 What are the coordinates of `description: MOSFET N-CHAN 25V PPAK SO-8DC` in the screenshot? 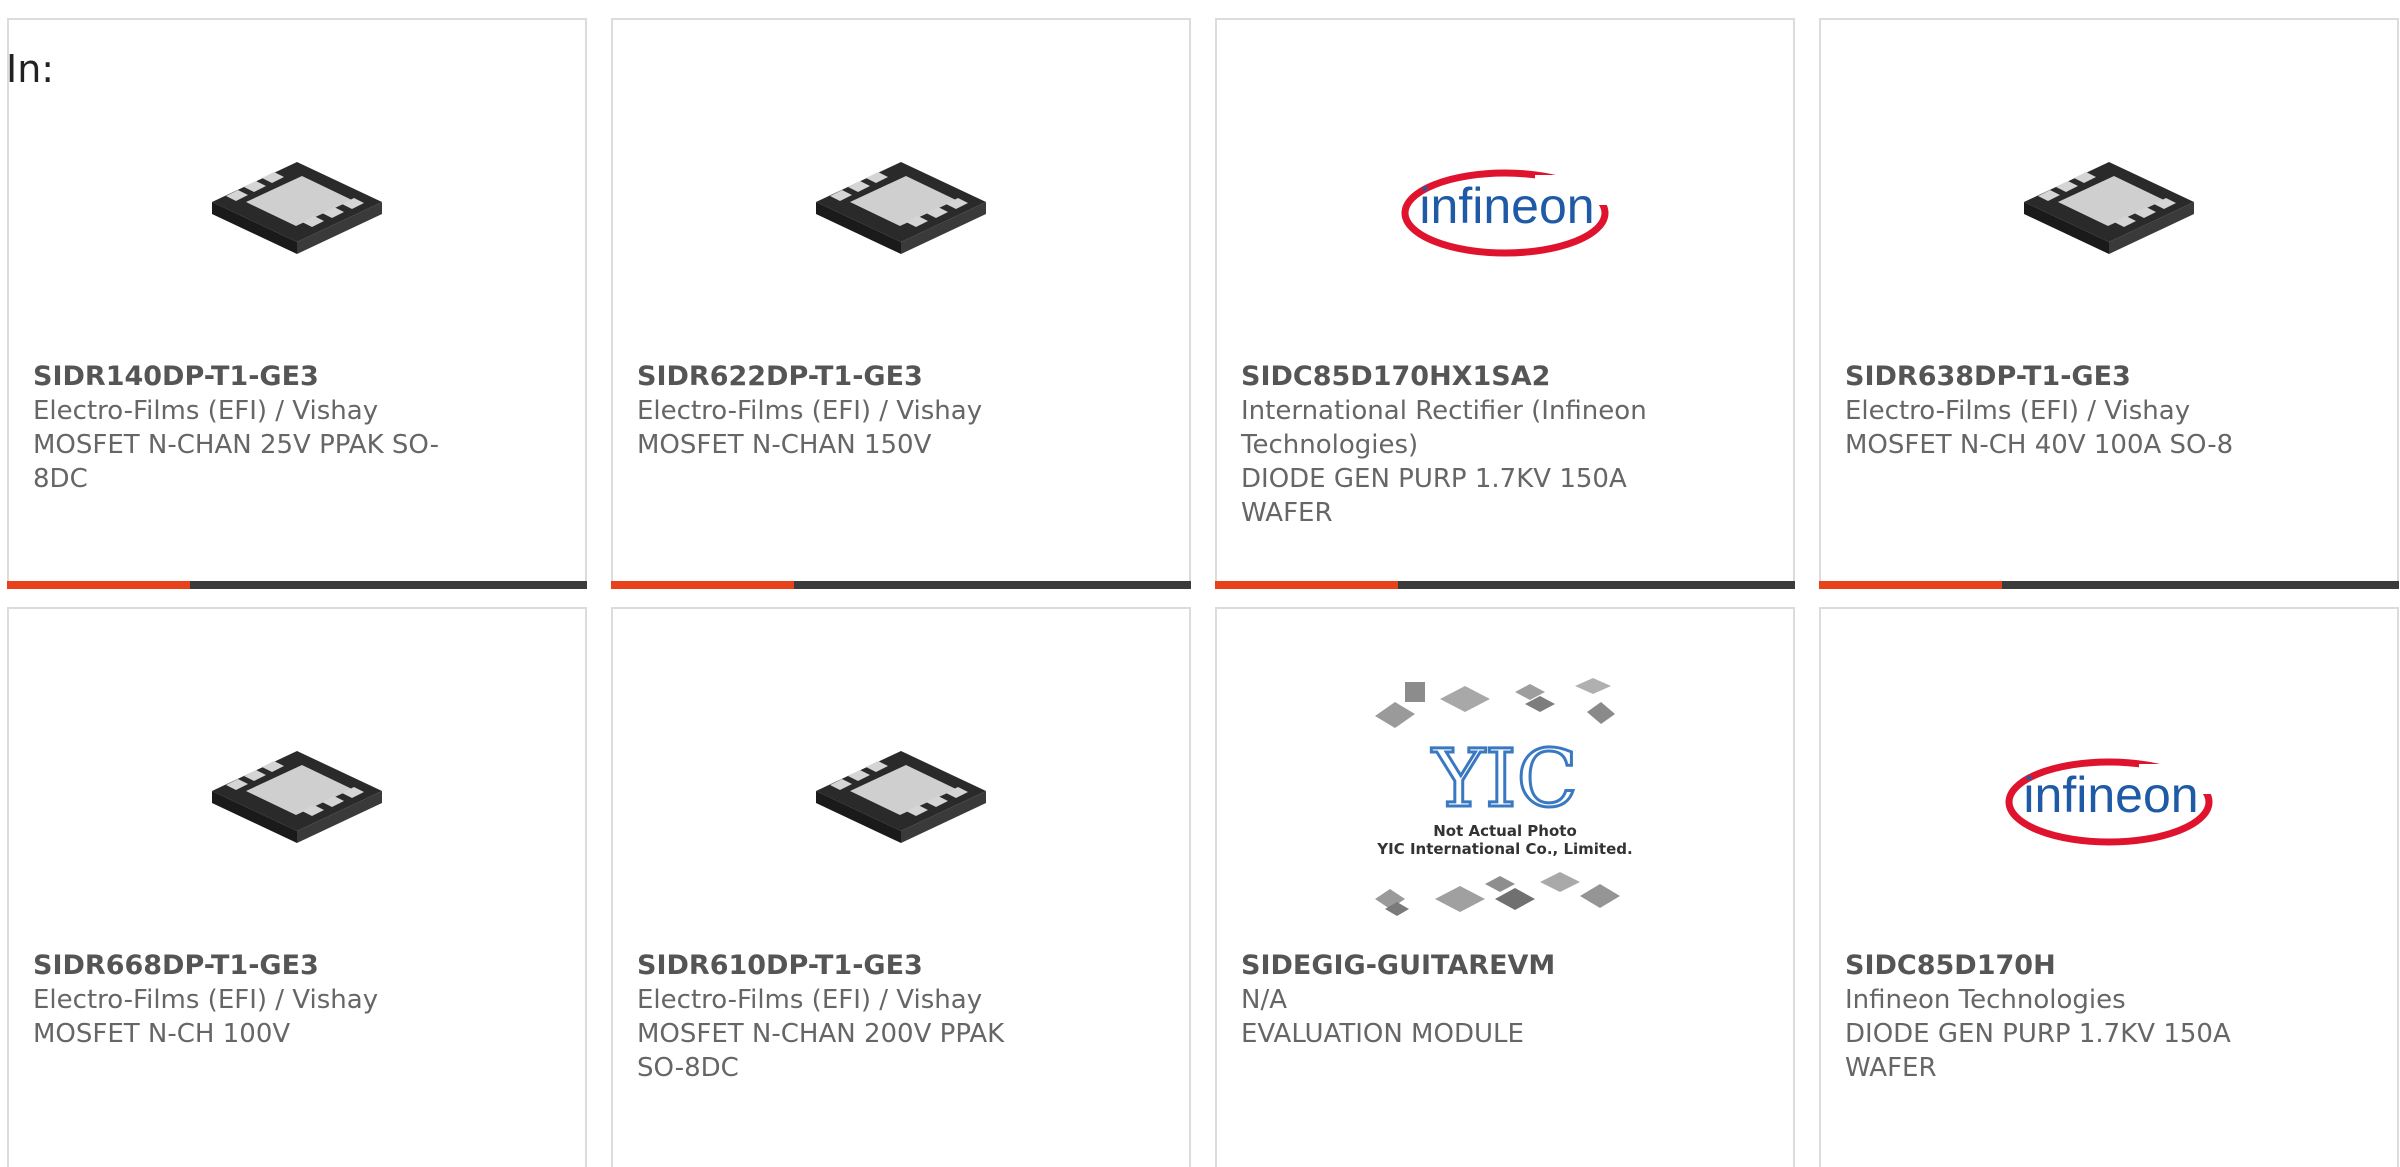 It's located at (236, 462).